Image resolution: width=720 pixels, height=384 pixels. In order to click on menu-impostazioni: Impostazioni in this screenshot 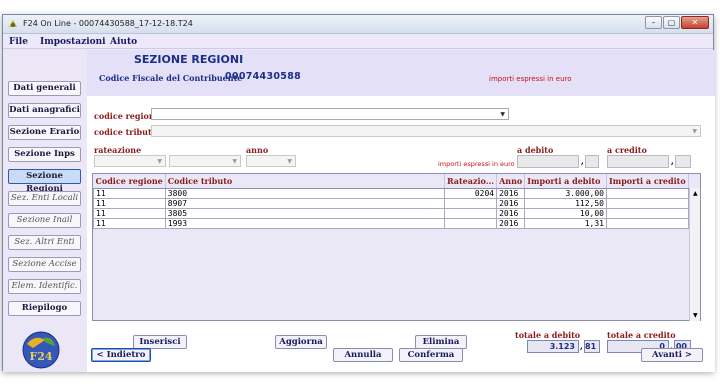, I will do `click(73, 42)`.